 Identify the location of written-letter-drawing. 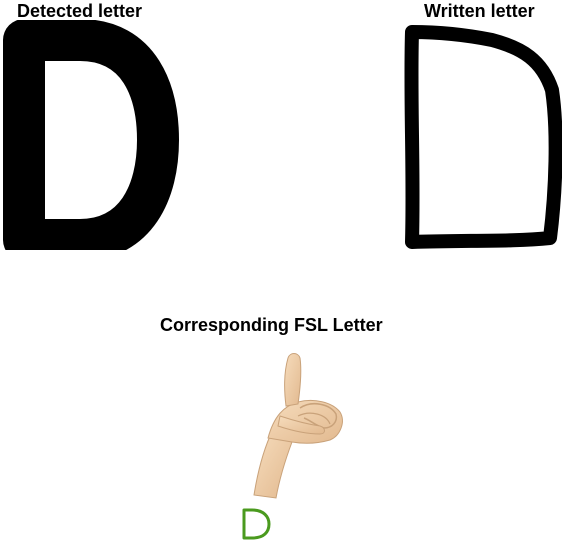
(477, 135).